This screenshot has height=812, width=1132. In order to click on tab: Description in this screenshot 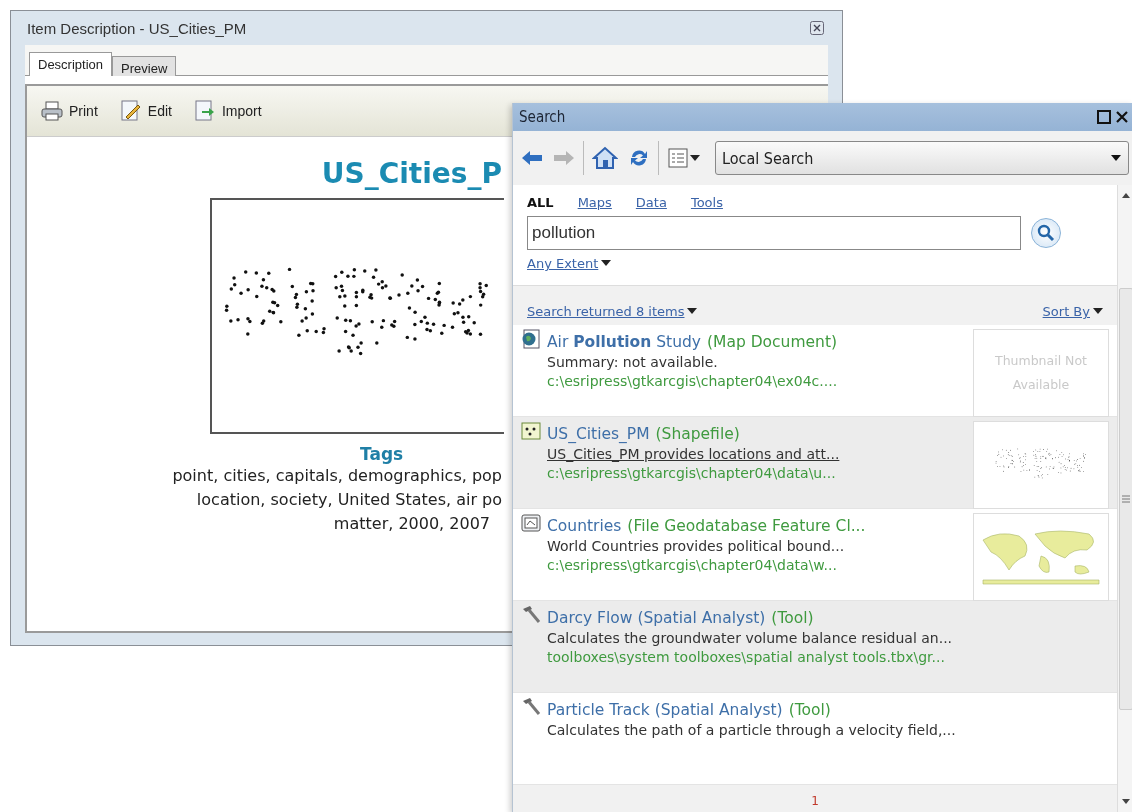, I will do `click(71, 64)`.